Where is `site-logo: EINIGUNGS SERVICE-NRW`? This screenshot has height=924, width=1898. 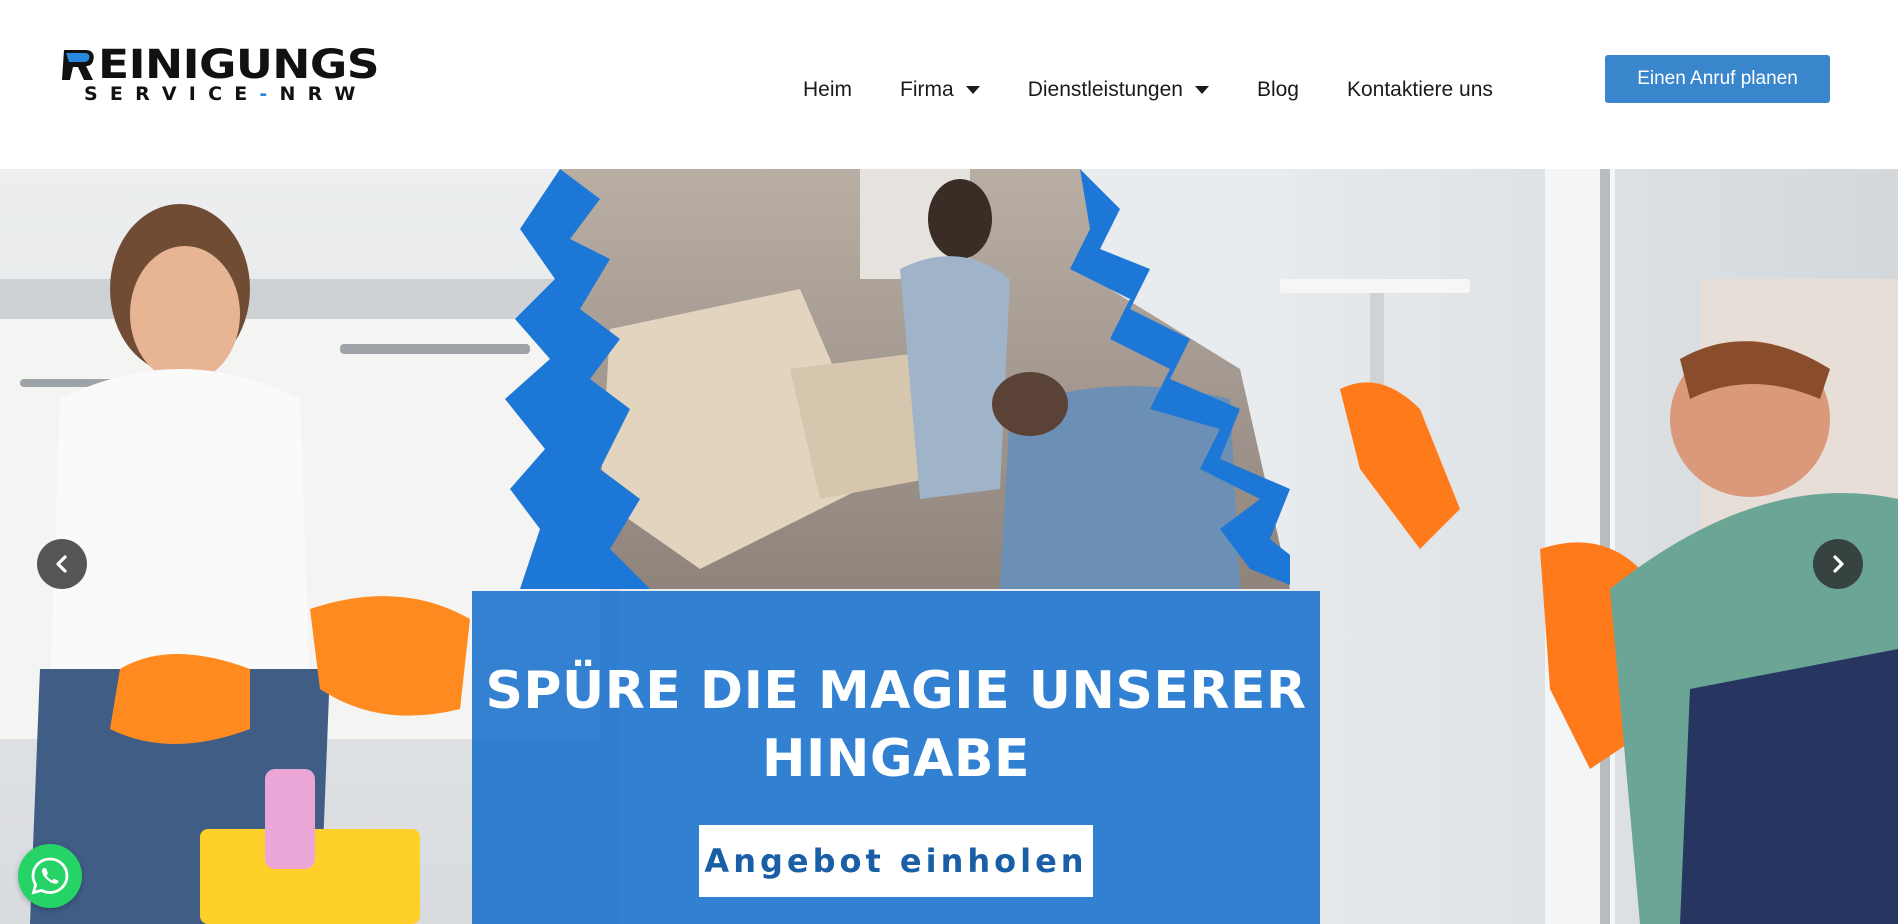 site-logo: EINIGUNGS SERVICE-NRW is located at coordinates (249, 74).